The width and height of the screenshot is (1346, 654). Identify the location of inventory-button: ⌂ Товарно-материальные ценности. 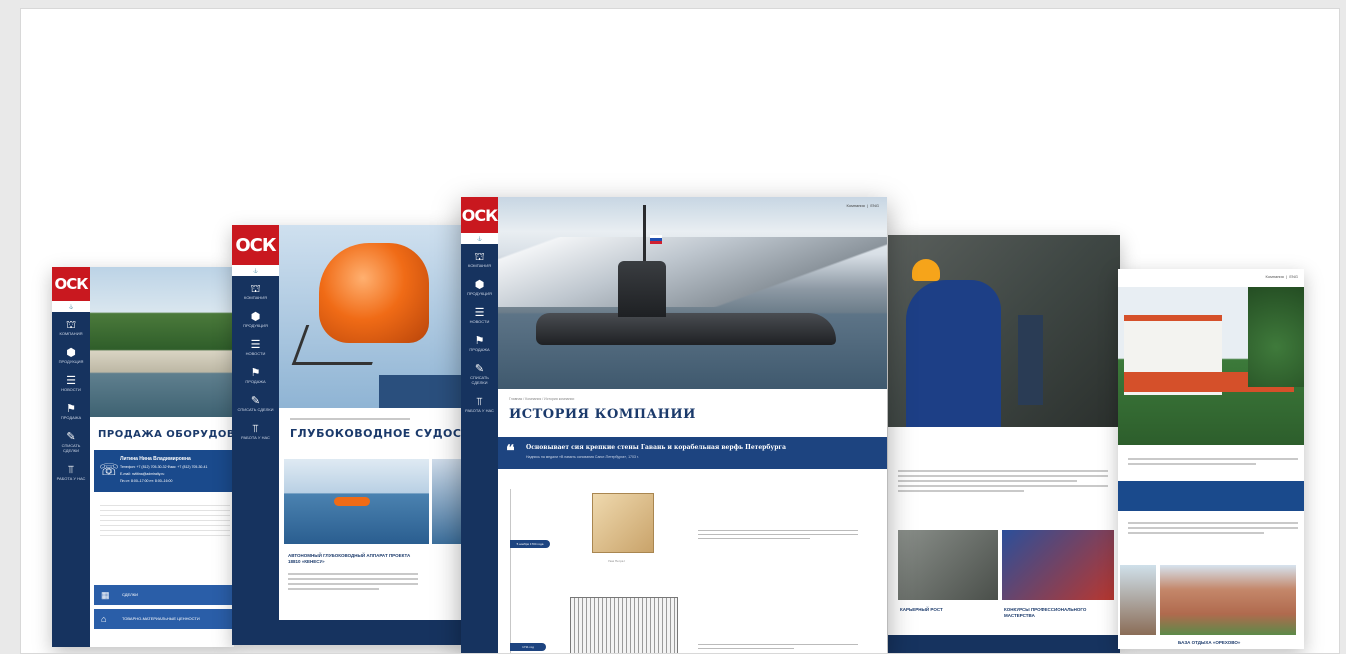
(164, 619).